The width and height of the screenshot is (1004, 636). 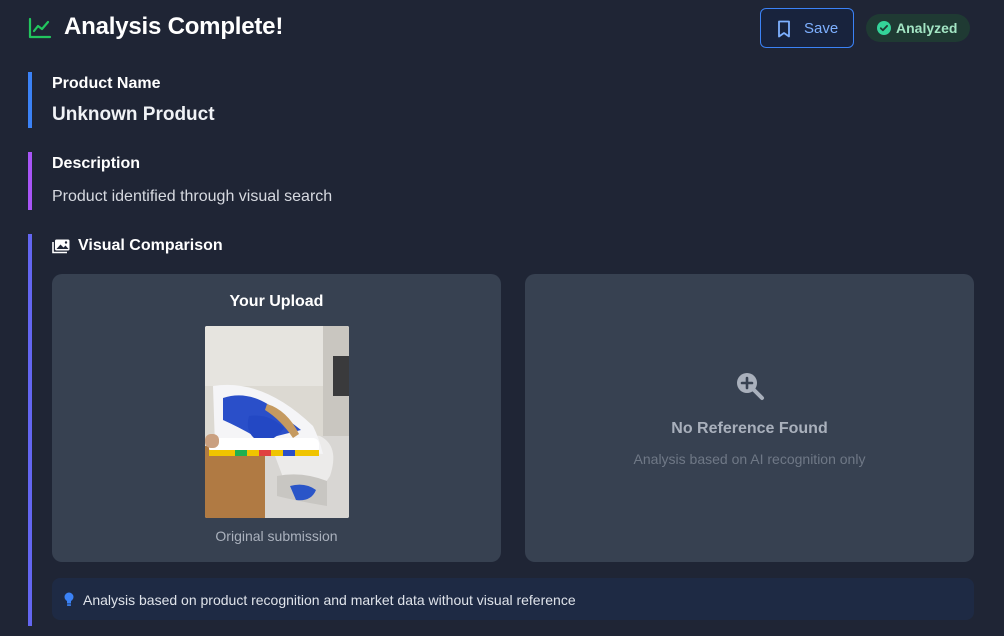 What do you see at coordinates (927, 28) in the screenshot?
I see `status-badge-label: Analyzed` at bounding box center [927, 28].